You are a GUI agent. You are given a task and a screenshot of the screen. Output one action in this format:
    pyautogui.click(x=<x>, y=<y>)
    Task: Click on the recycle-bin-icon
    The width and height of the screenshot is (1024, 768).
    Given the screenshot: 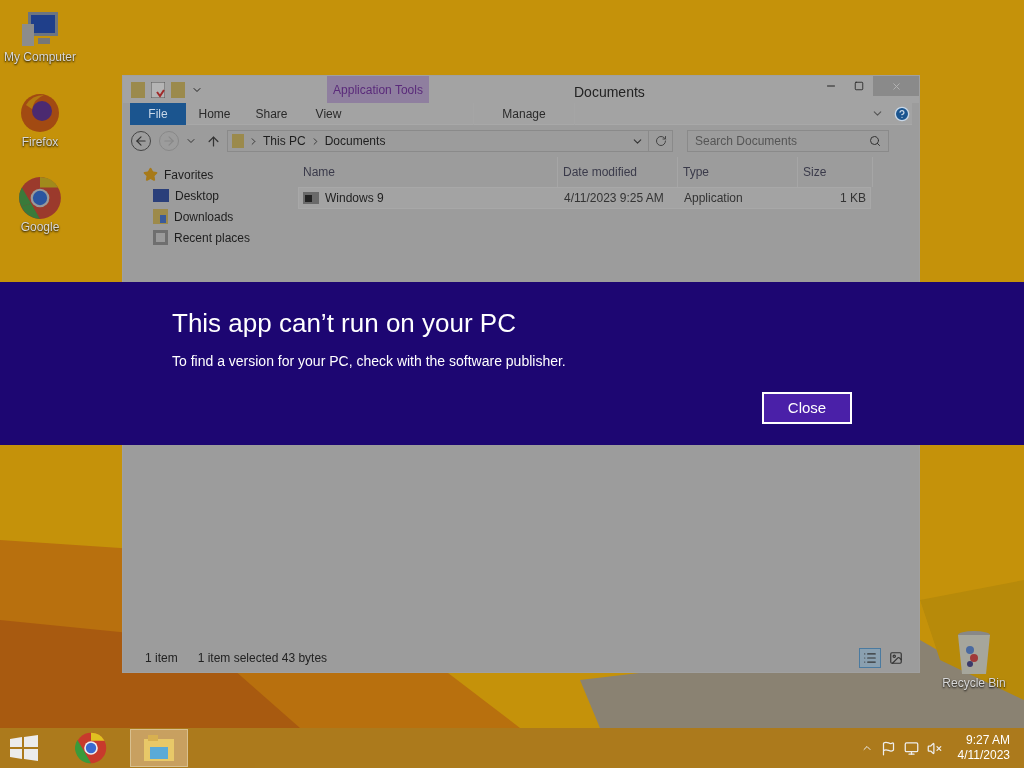 What is the action you would take?
    pyautogui.click(x=974, y=653)
    